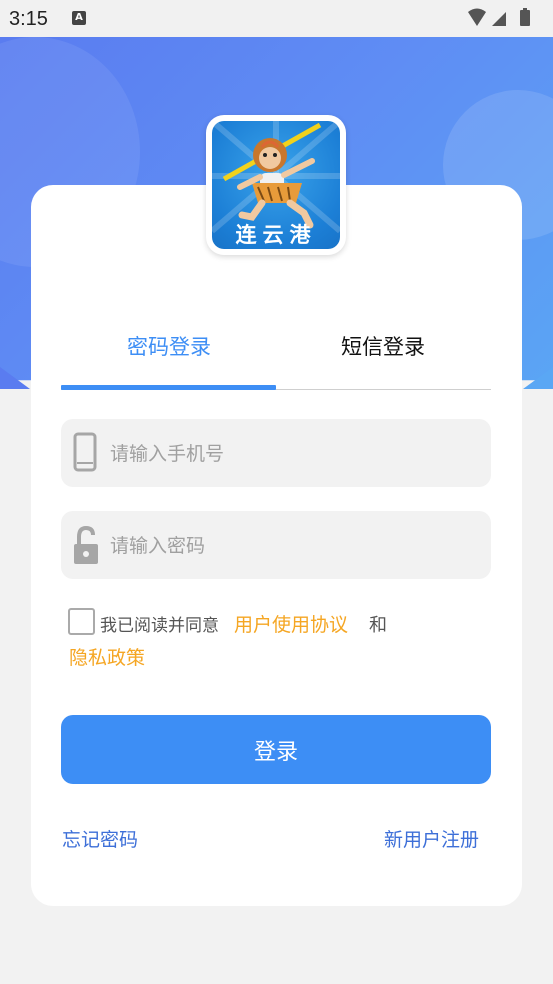 This screenshot has width=553, height=984. I want to click on password-input, so click(295, 546).